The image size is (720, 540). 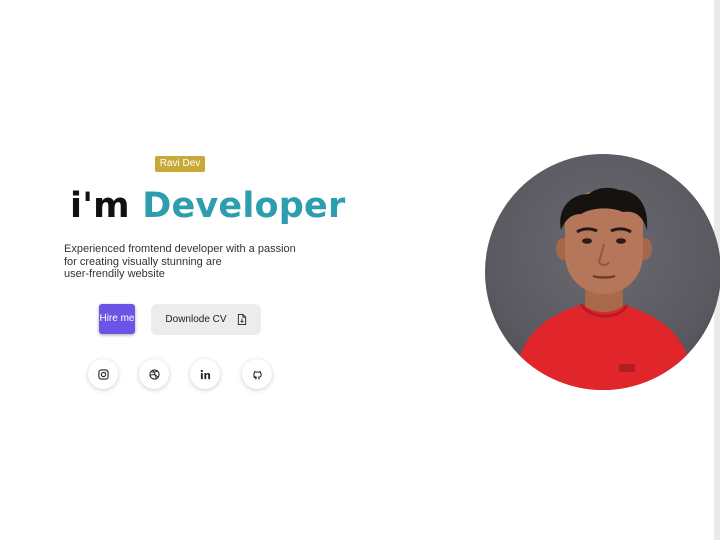 I want to click on linkedin-icon, so click(x=205, y=374).